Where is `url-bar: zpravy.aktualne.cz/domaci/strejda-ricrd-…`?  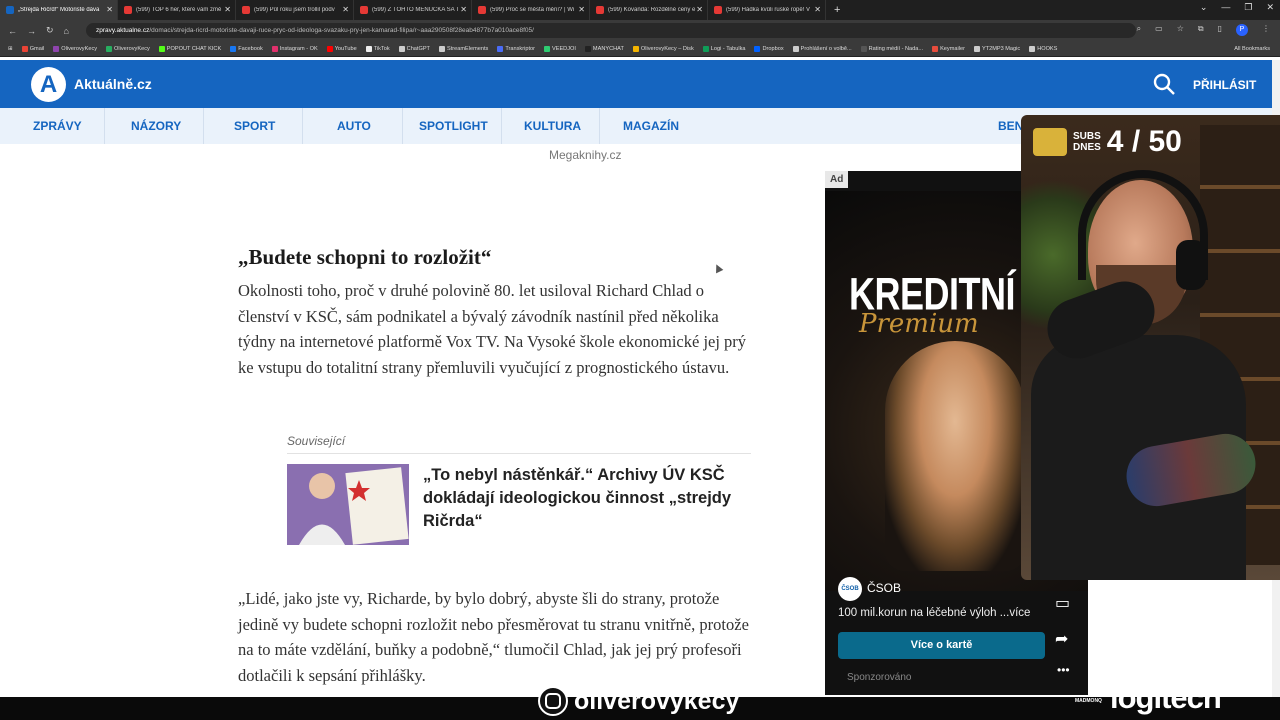 url-bar: zpravy.aktualne.cz/domaci/strejda-ricrd-… is located at coordinates (611, 30).